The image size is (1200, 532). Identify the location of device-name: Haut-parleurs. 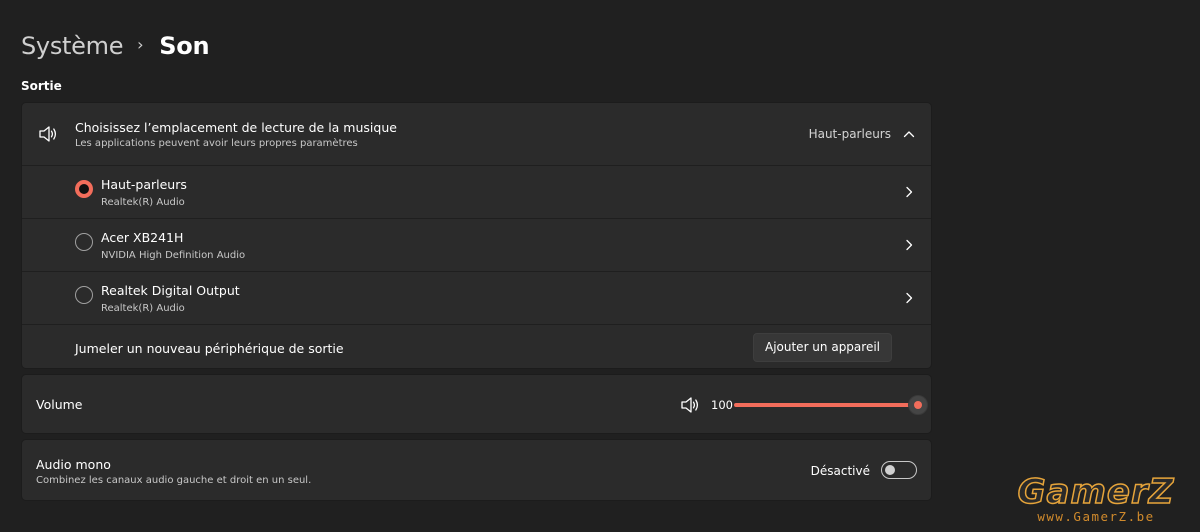
(144, 184).